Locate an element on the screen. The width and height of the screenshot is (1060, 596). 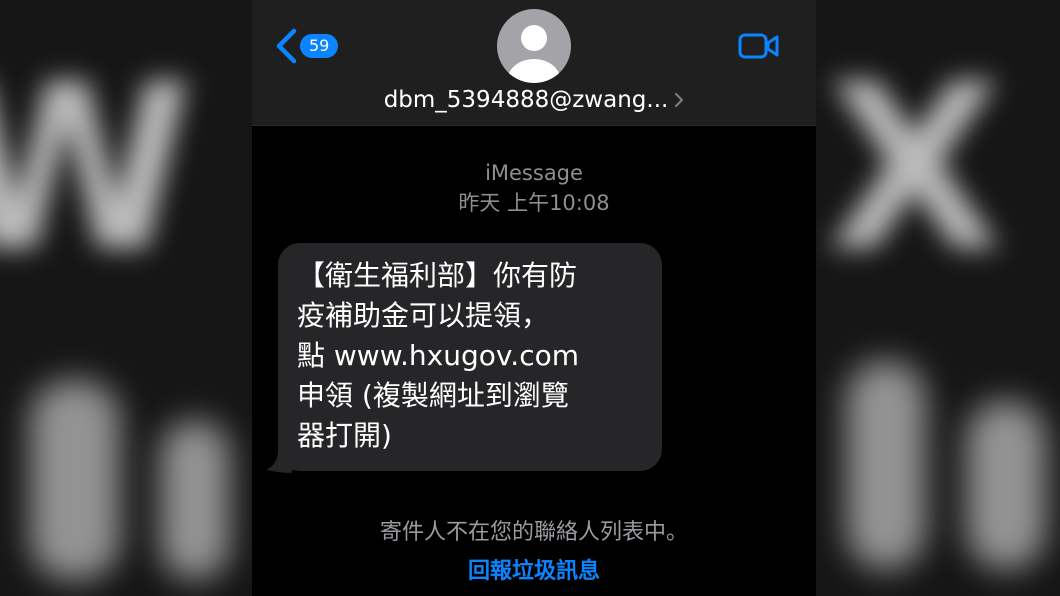
unknown-sender-notice: 寄件人不在您的聯絡人列表中。 is located at coordinates (533, 532).